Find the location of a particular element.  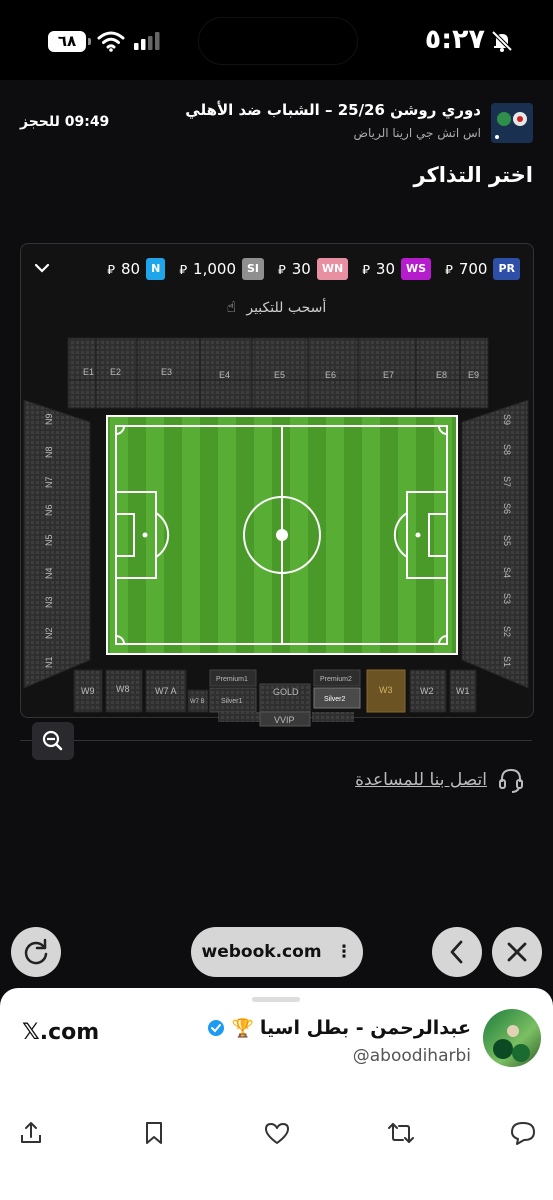

zoom-out-button is located at coordinates (53, 741).